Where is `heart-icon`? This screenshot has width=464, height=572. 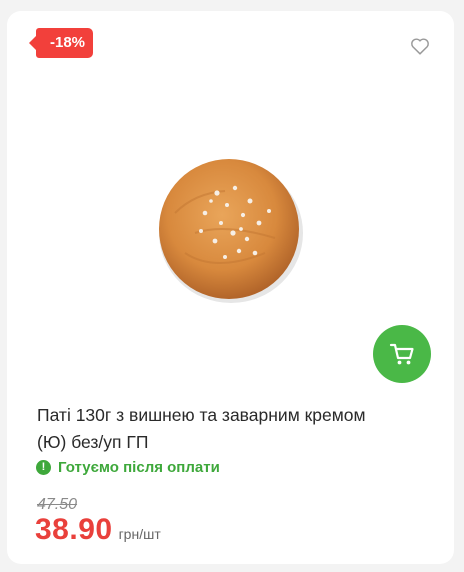
heart-icon is located at coordinates (420, 46).